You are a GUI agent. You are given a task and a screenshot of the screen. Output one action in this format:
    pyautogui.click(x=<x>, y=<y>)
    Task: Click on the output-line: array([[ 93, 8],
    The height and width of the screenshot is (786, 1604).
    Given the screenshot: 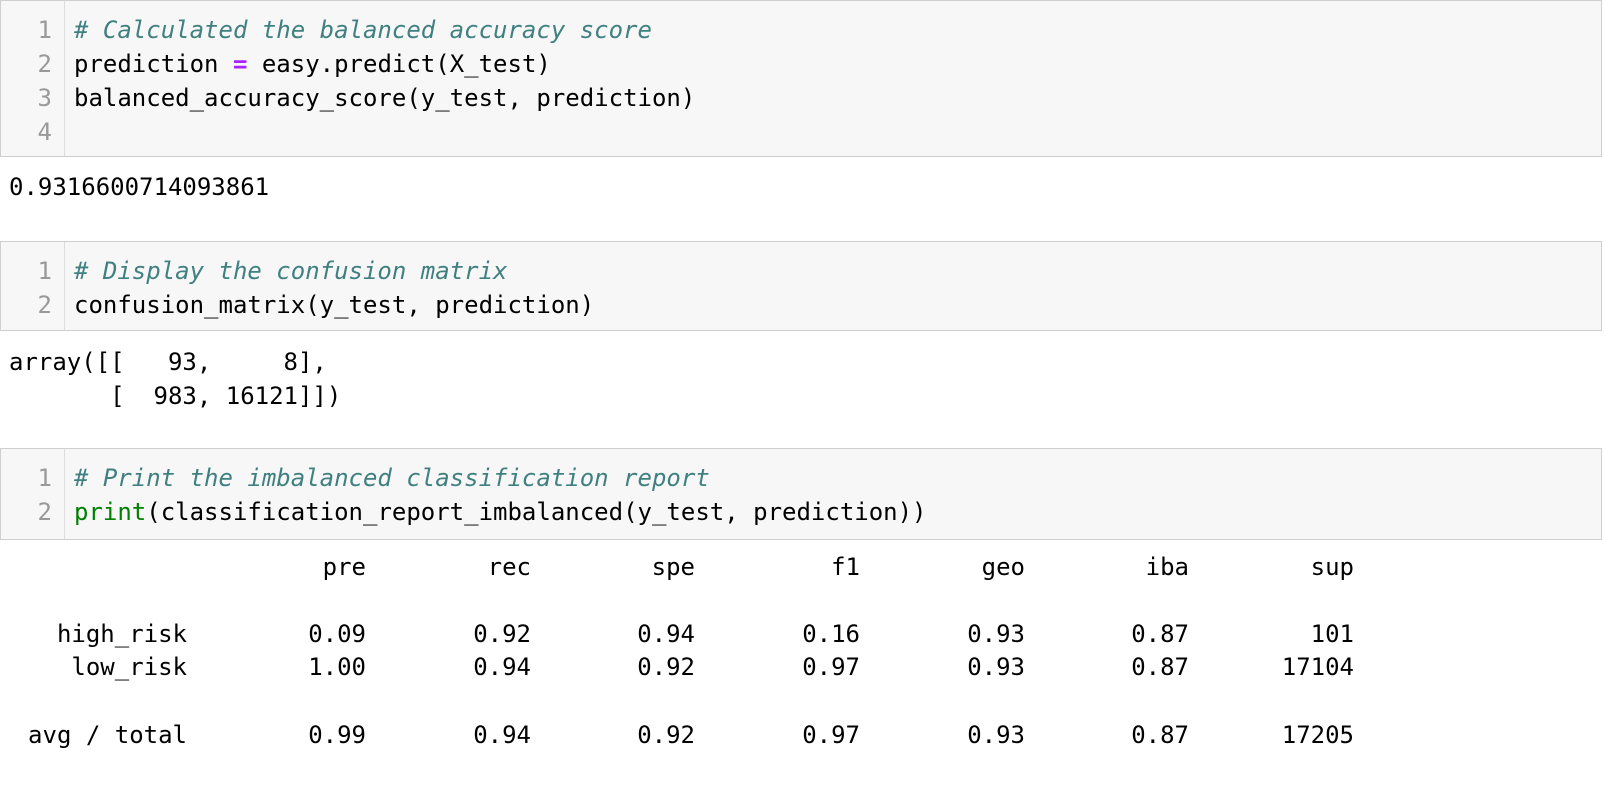 What is the action you would take?
    pyautogui.click(x=168, y=362)
    